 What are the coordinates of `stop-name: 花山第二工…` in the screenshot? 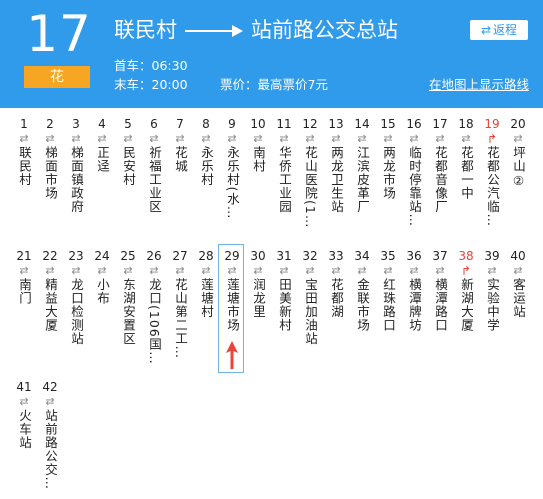 It's located at (180, 318).